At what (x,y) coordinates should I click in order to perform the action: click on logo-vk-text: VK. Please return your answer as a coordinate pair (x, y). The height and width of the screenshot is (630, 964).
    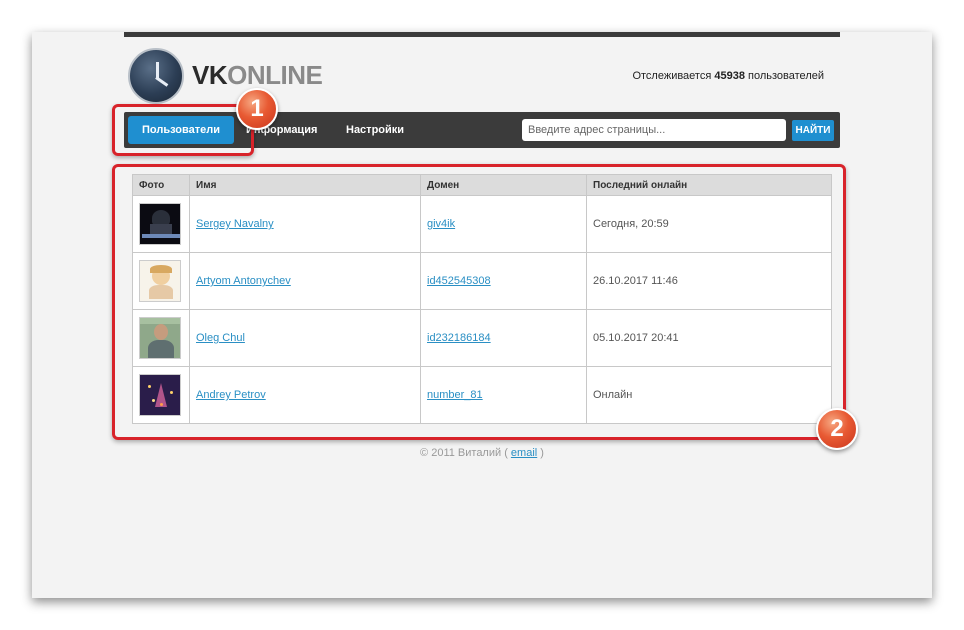
    Looking at the image, I should click on (210, 75).